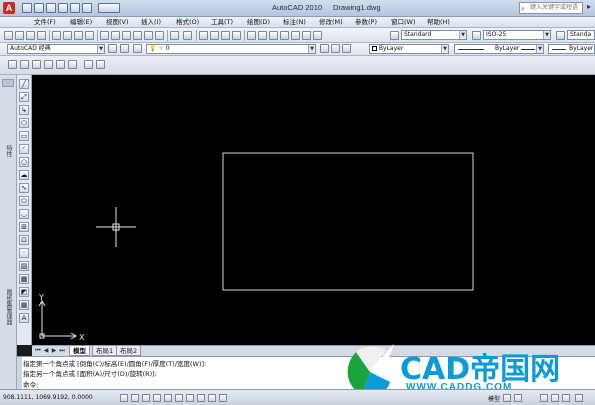 The image size is (595, 405). Describe the element at coordinates (24, 110) in the screenshot. I see `polyline-icon: ↳` at that location.